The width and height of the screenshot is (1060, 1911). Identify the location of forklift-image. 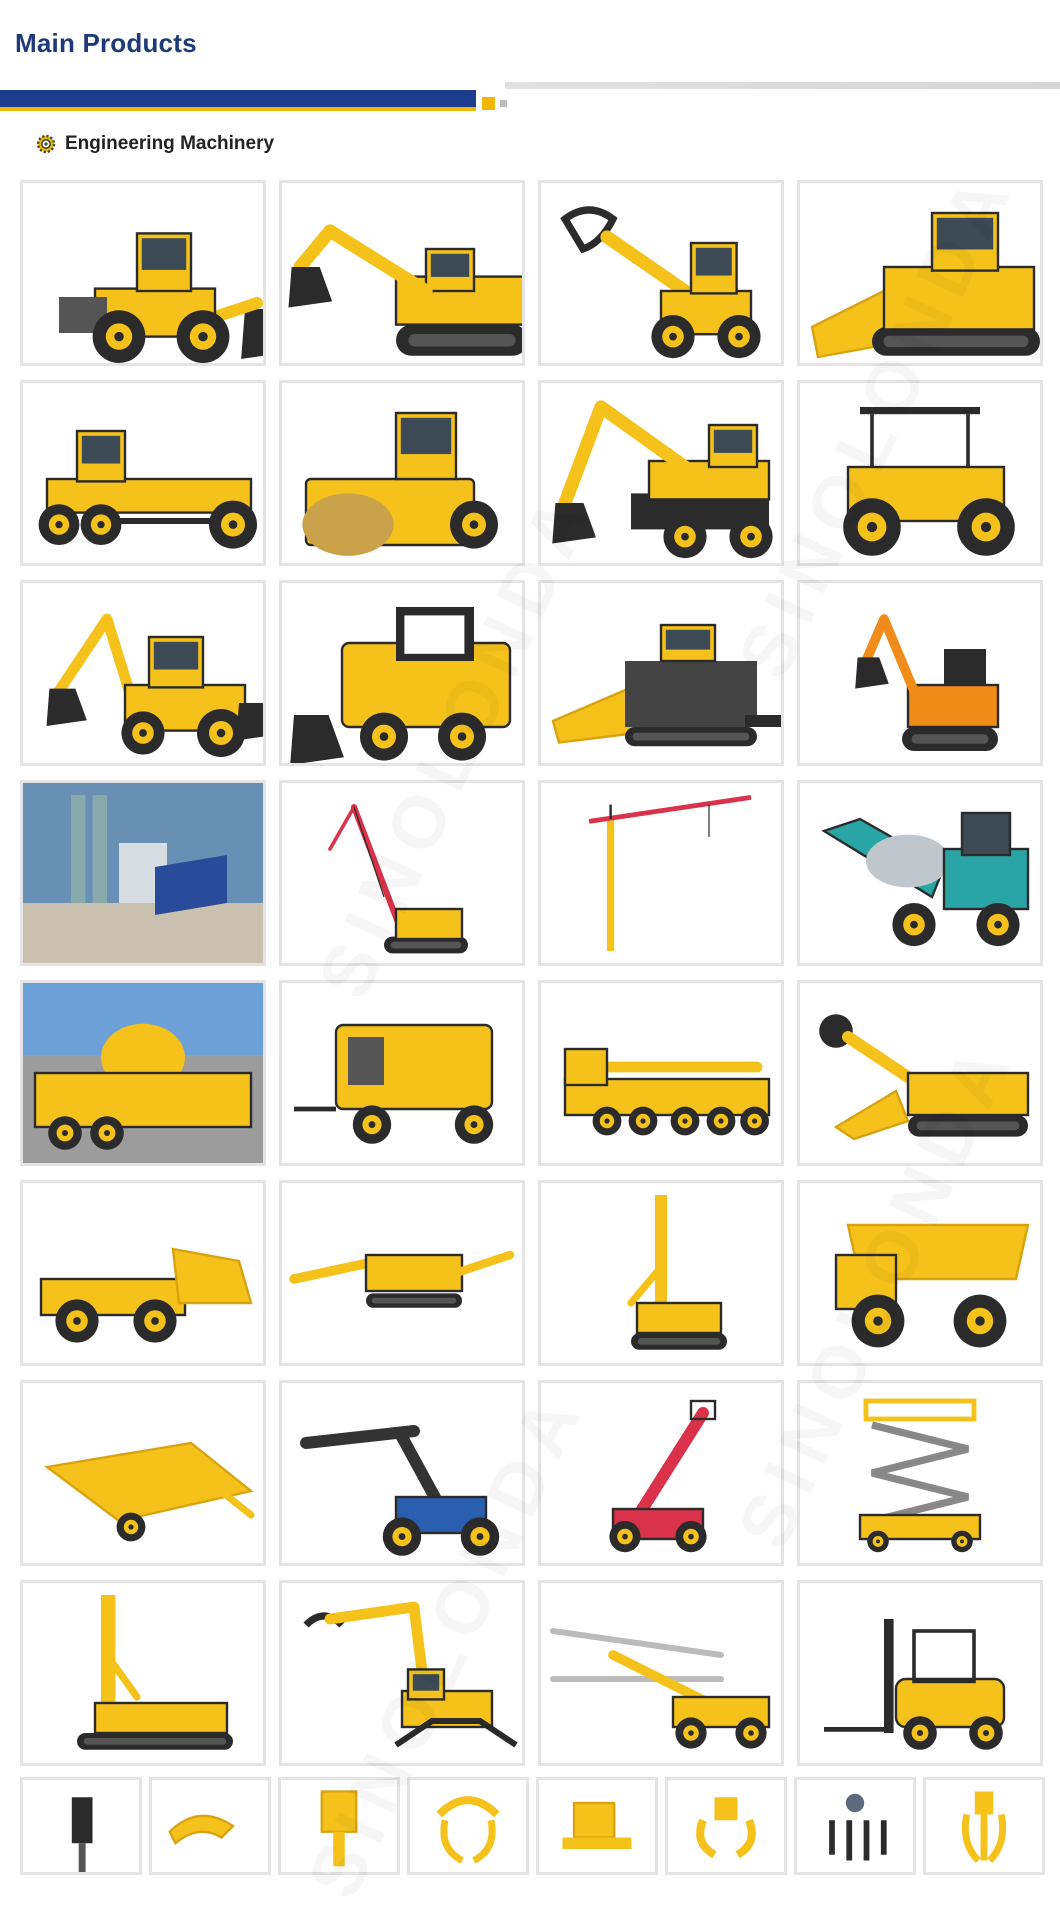
(915, 1684).